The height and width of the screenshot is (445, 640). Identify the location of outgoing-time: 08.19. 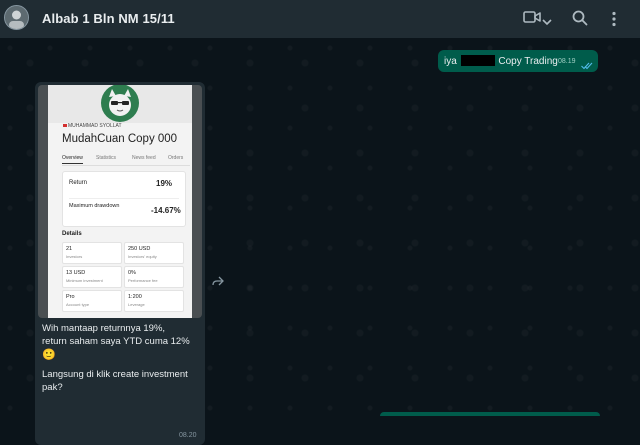
(567, 61).